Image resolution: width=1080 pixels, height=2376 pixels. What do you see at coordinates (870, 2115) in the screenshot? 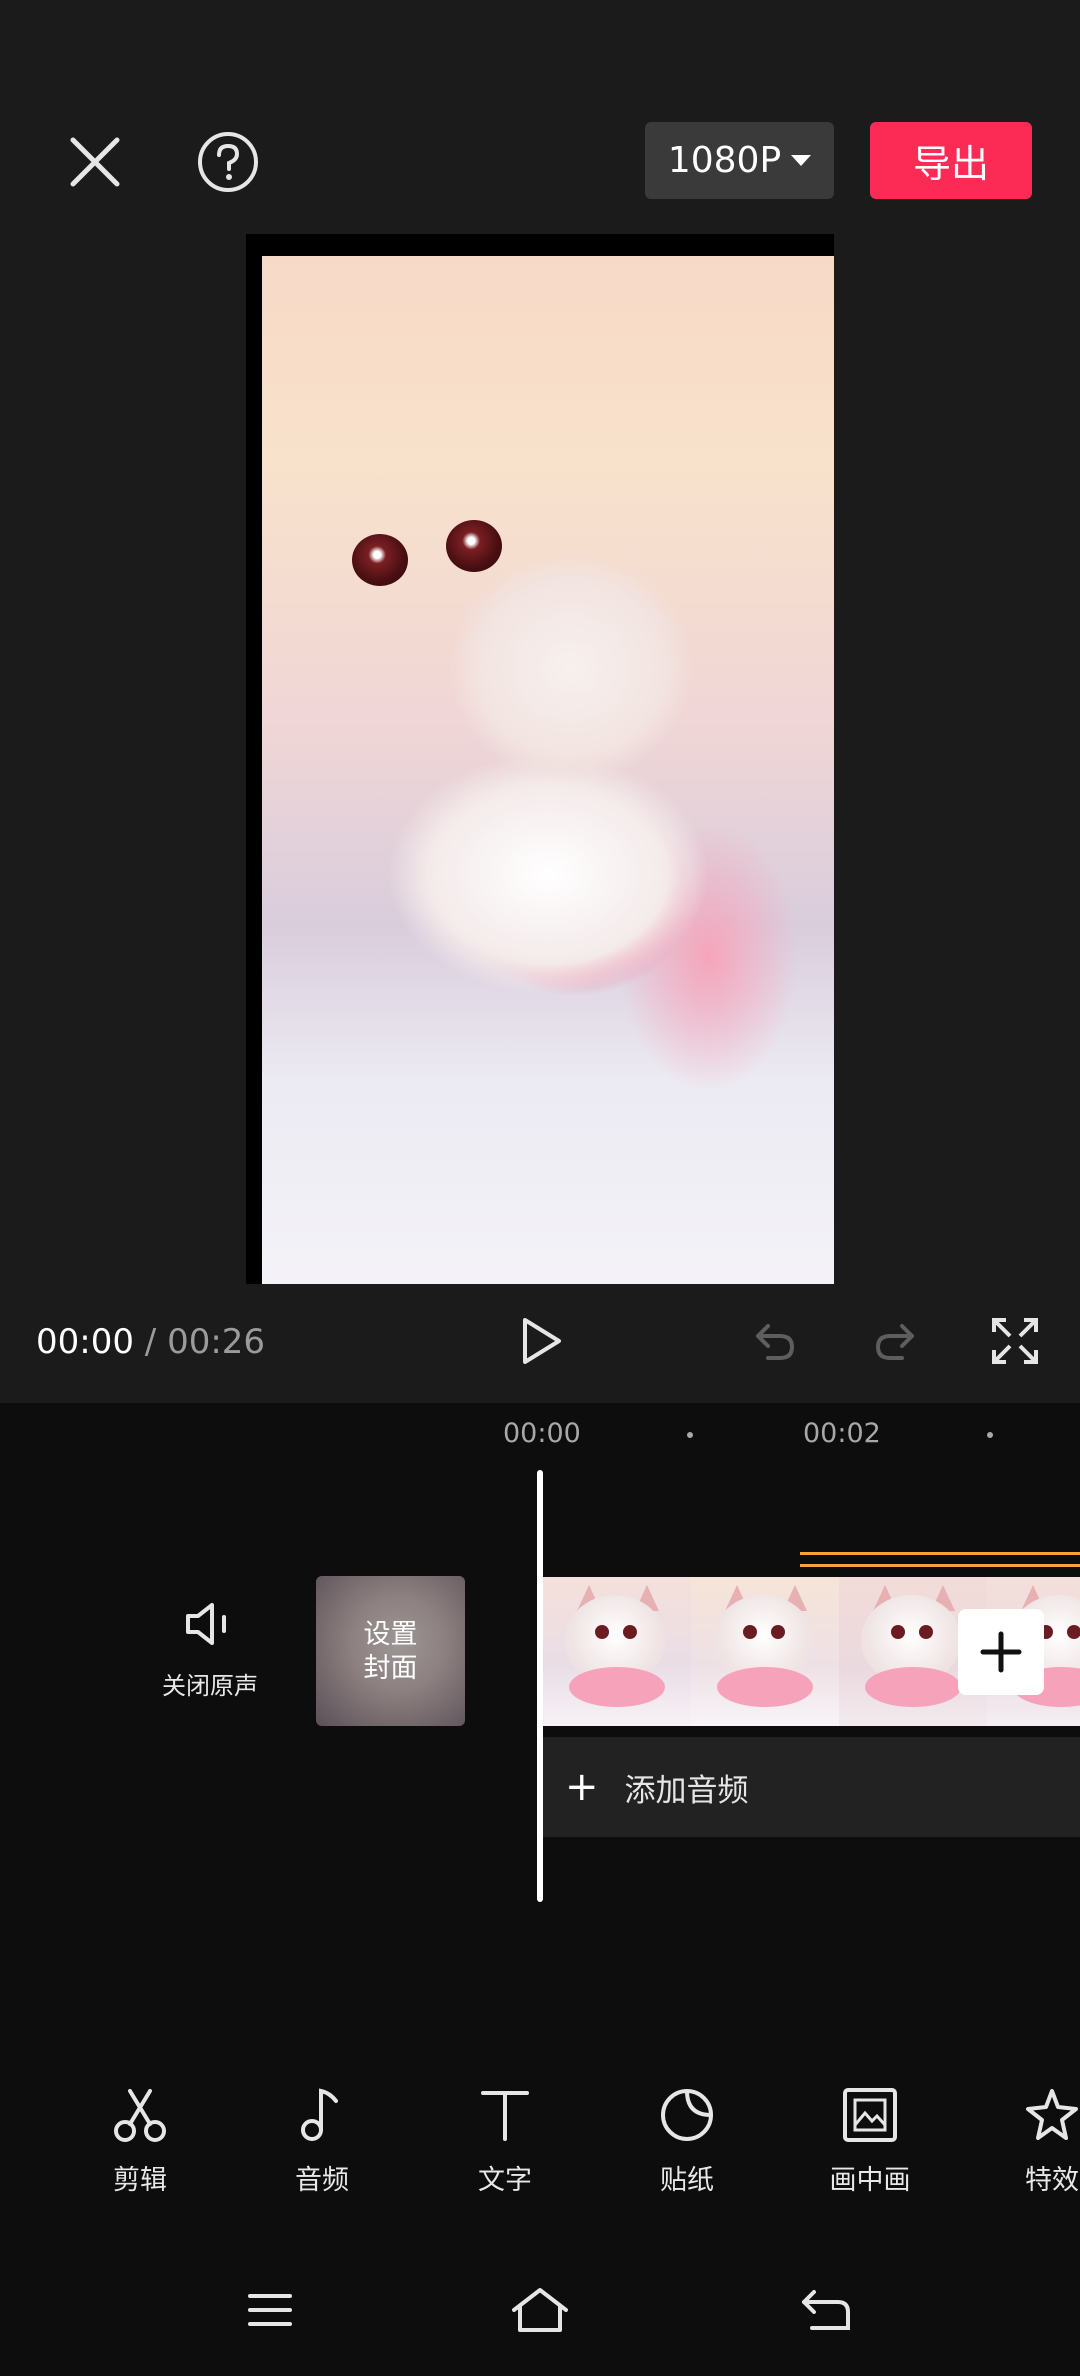
I see `picture-in-picture-icon` at bounding box center [870, 2115].